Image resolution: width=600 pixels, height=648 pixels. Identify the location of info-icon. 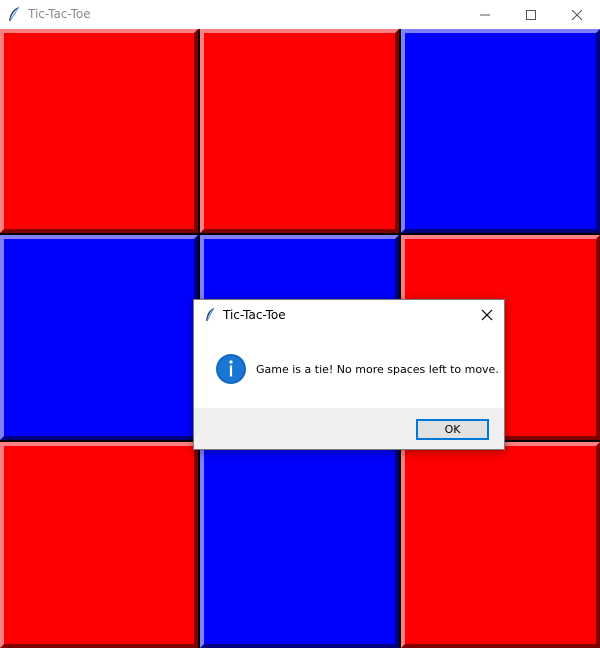
(231, 369).